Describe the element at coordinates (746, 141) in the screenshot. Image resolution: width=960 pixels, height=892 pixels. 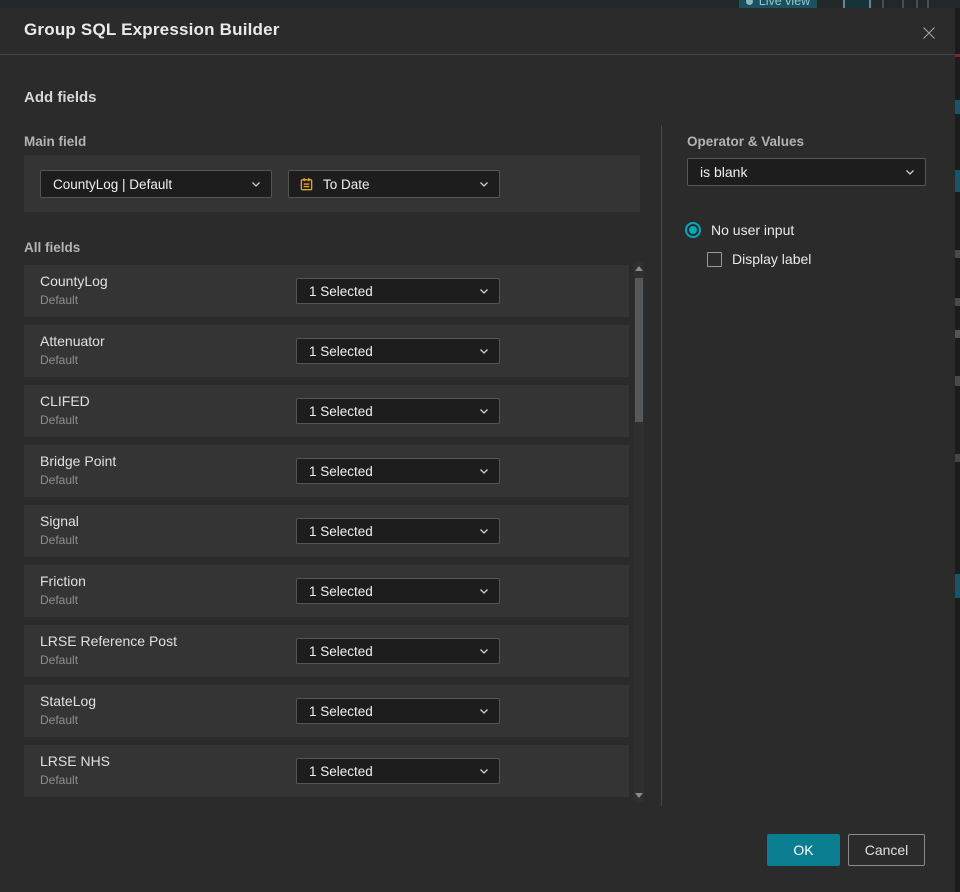
I see `operator-values-label: Operator & Values` at that location.